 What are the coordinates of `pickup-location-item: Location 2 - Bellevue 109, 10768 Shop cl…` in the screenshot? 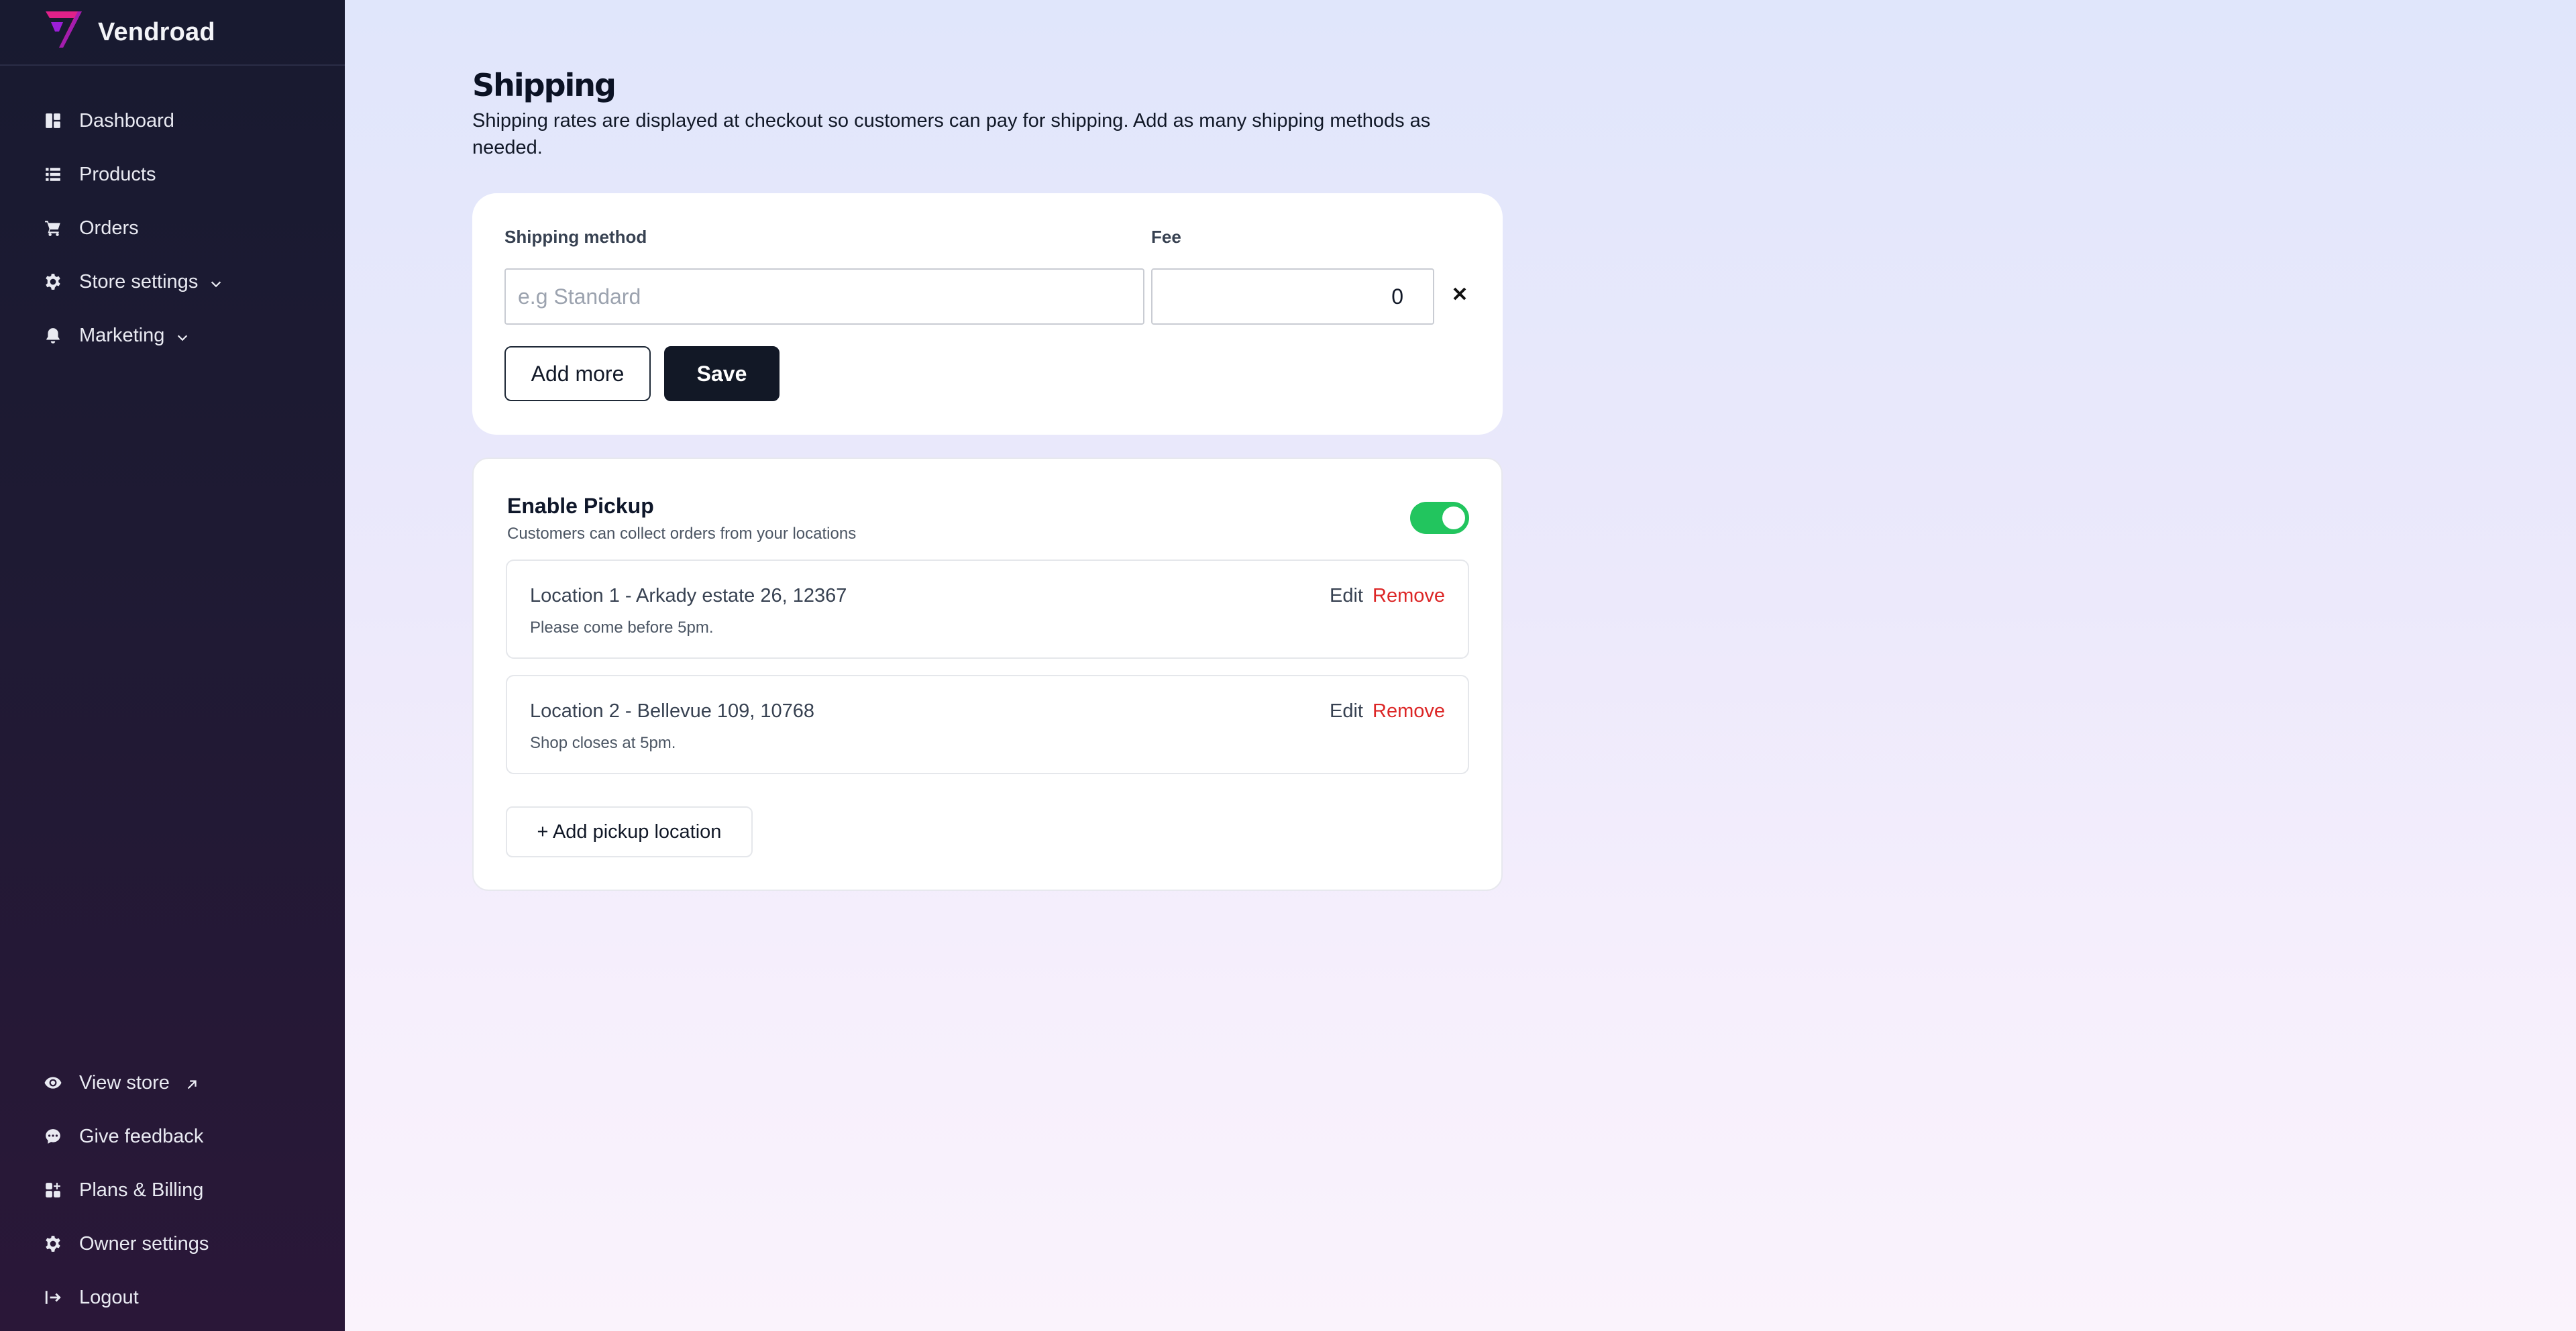 It's located at (987, 724).